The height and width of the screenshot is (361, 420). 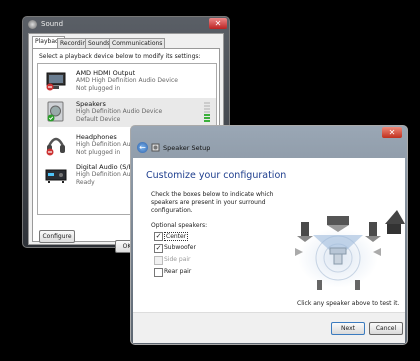 I want to click on speaker-icon, so click(x=56, y=112).